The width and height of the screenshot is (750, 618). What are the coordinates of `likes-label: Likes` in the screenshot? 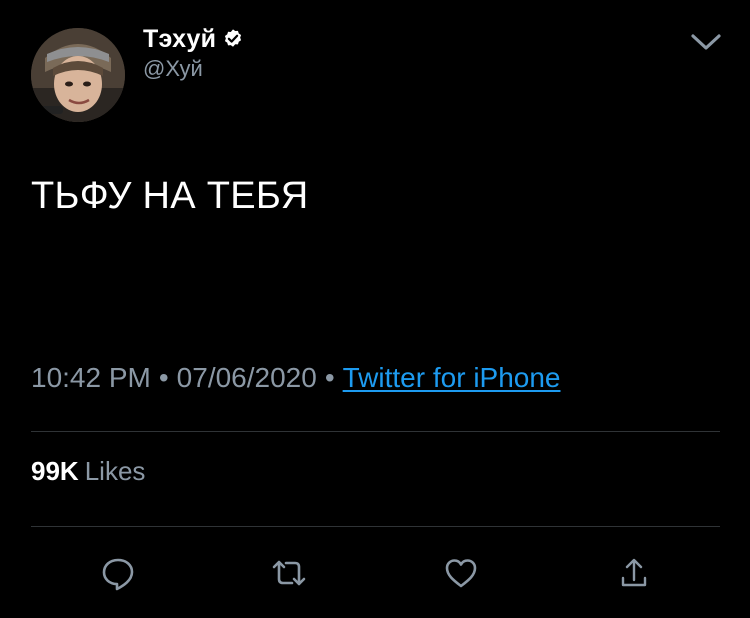 It's located at (115, 471).